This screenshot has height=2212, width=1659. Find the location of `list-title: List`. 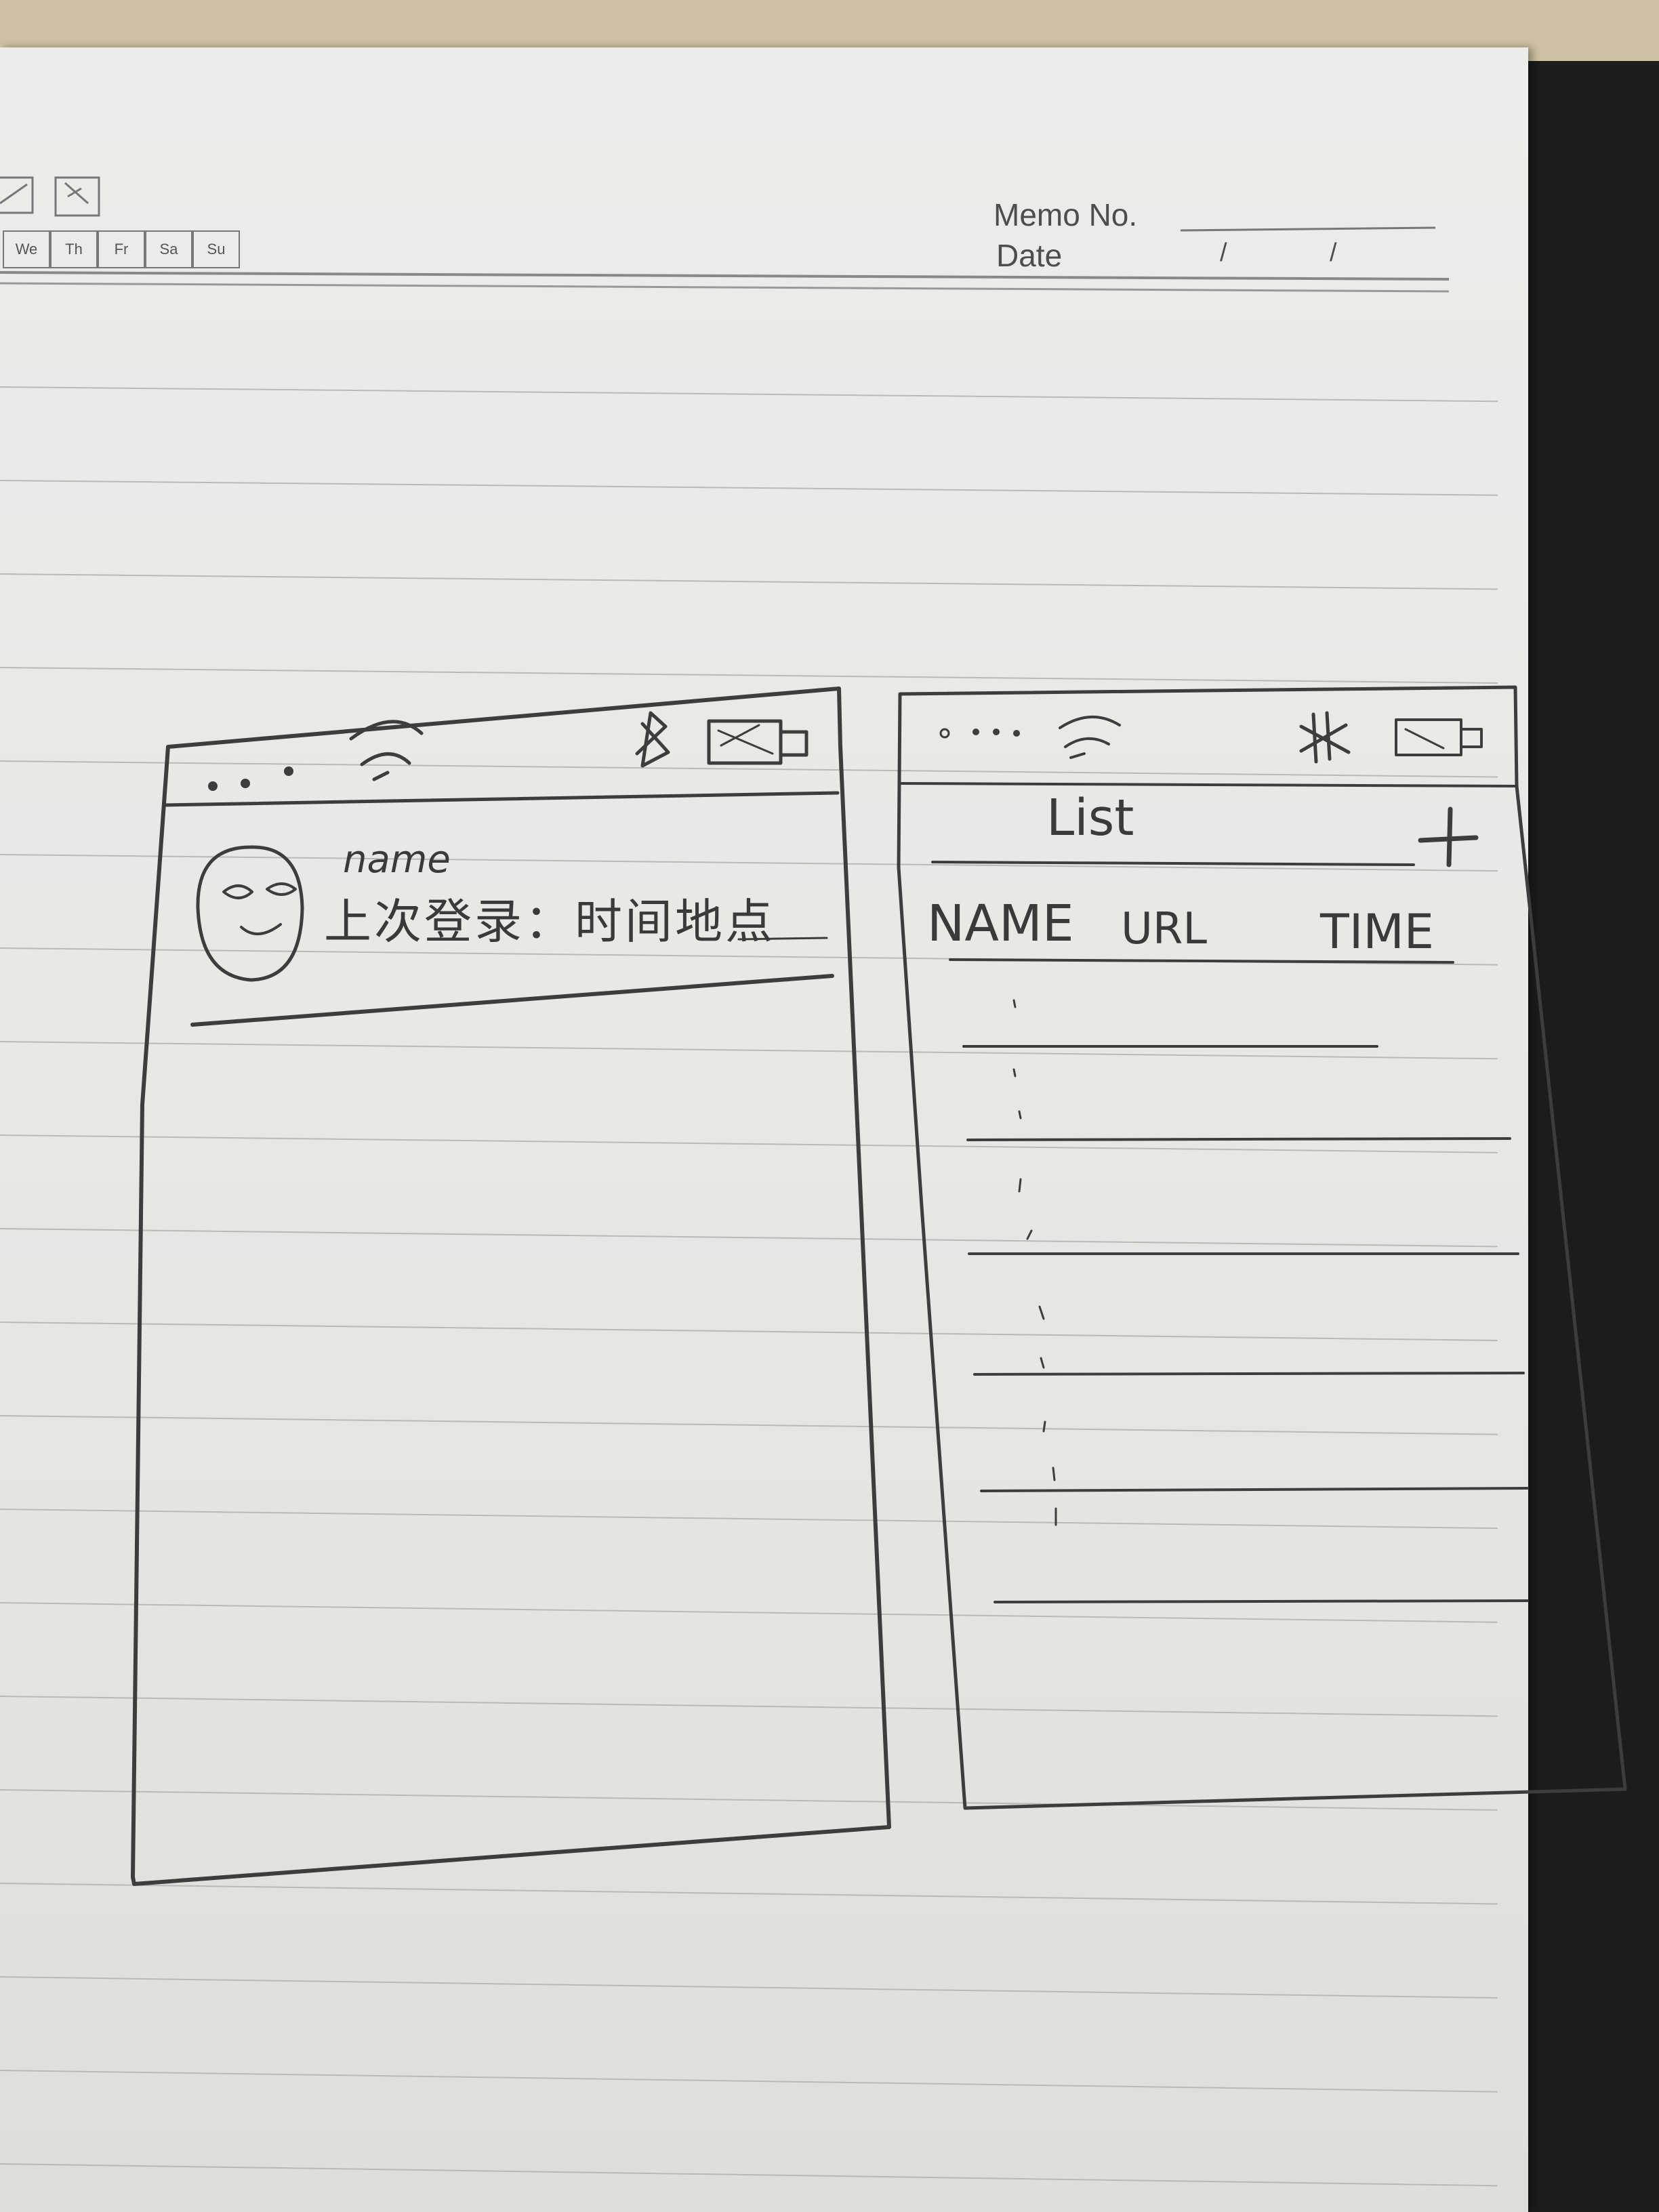

list-title: List is located at coordinates (1090, 818).